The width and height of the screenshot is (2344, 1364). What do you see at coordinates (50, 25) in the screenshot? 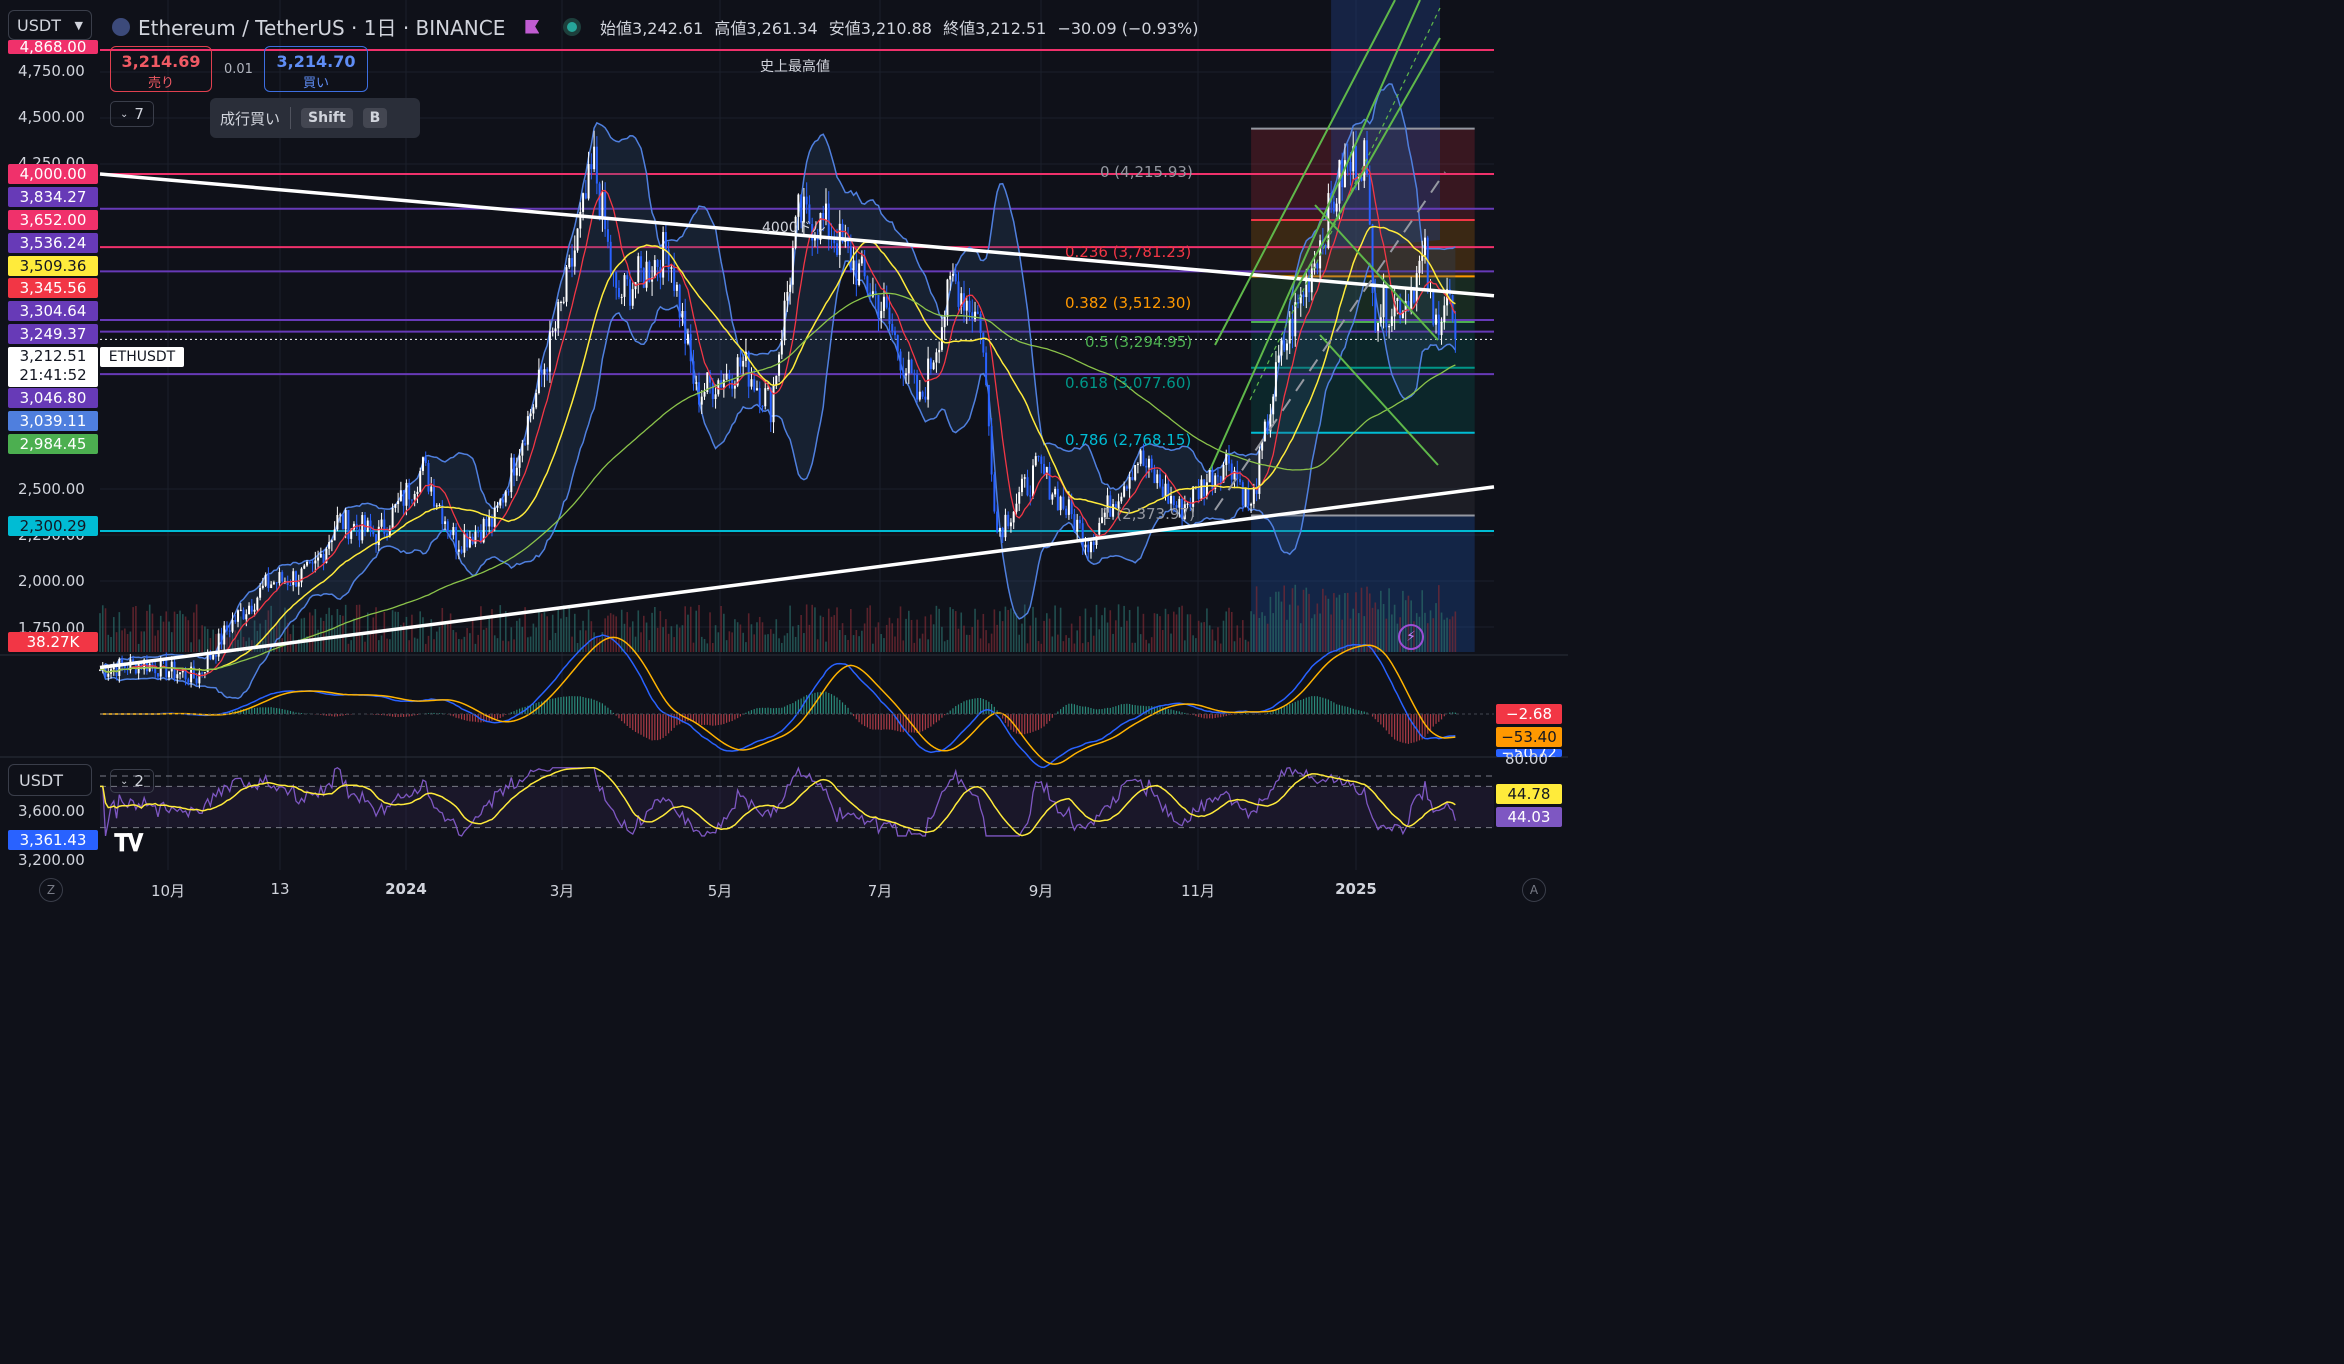
I see `currency-selector: USDT ▼` at bounding box center [50, 25].